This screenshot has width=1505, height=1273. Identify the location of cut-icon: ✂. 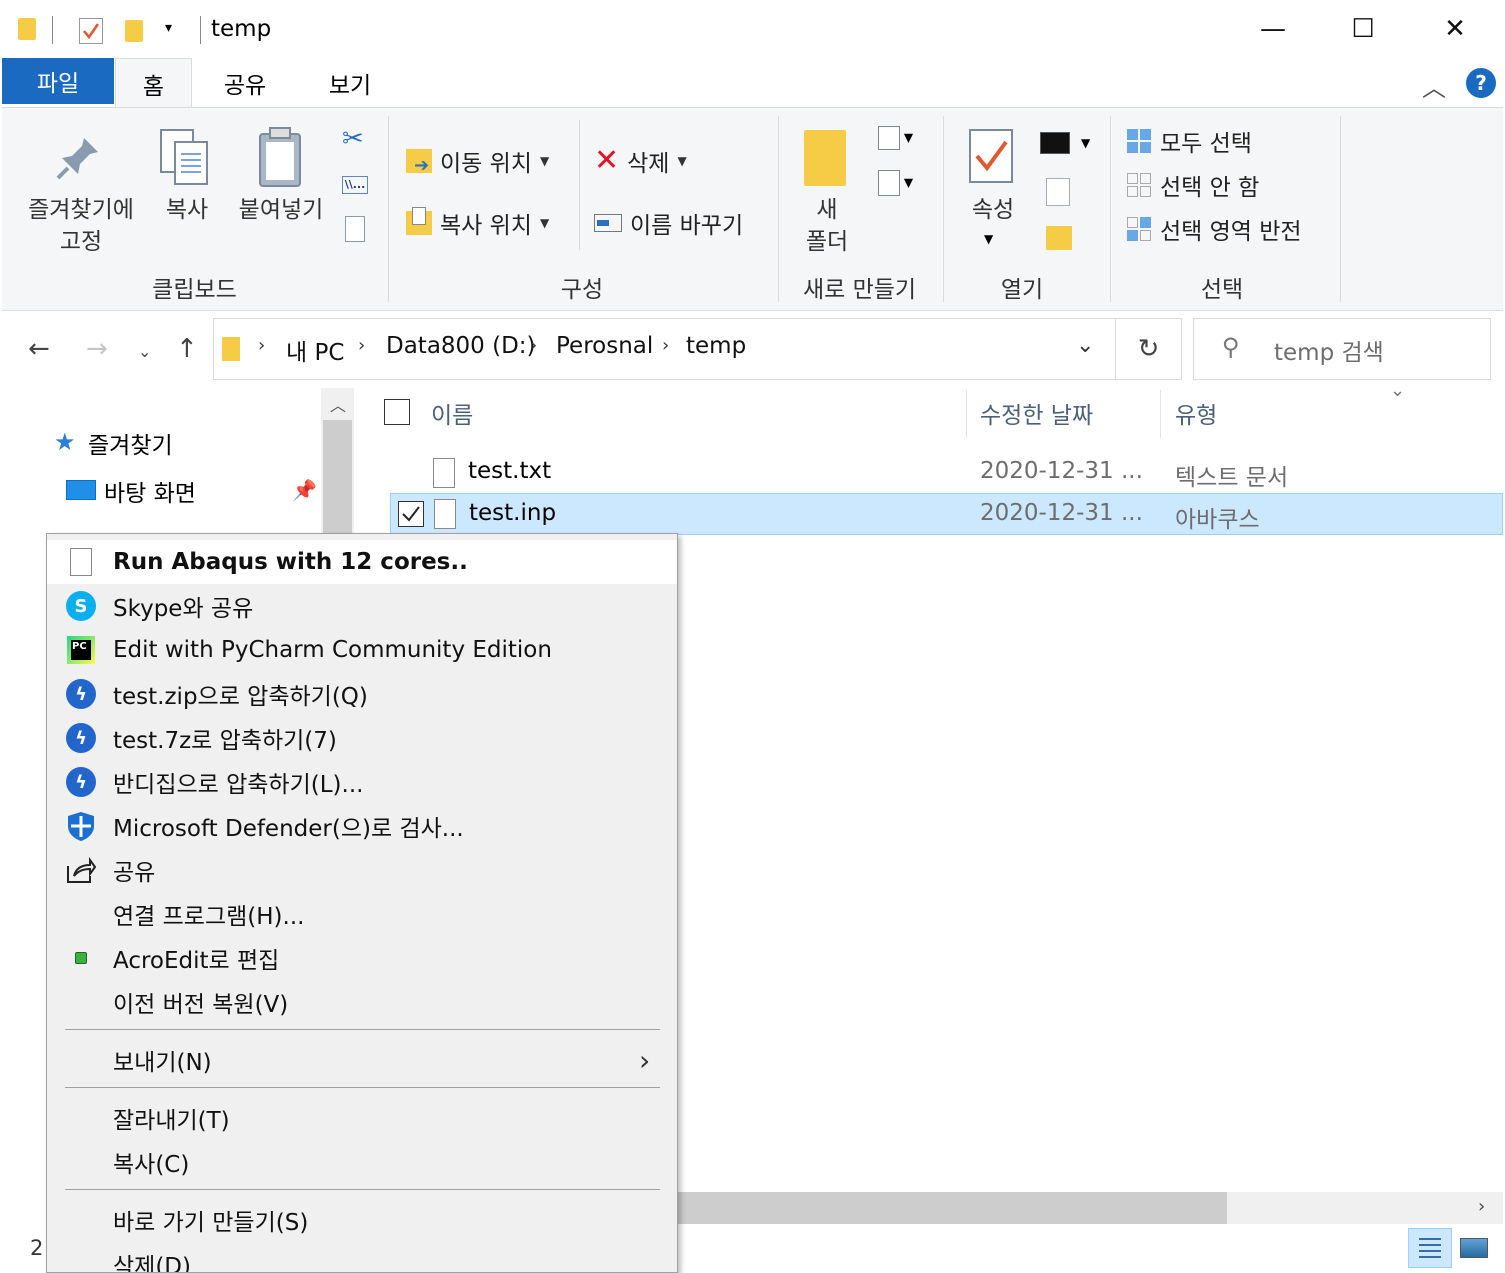
(353, 139).